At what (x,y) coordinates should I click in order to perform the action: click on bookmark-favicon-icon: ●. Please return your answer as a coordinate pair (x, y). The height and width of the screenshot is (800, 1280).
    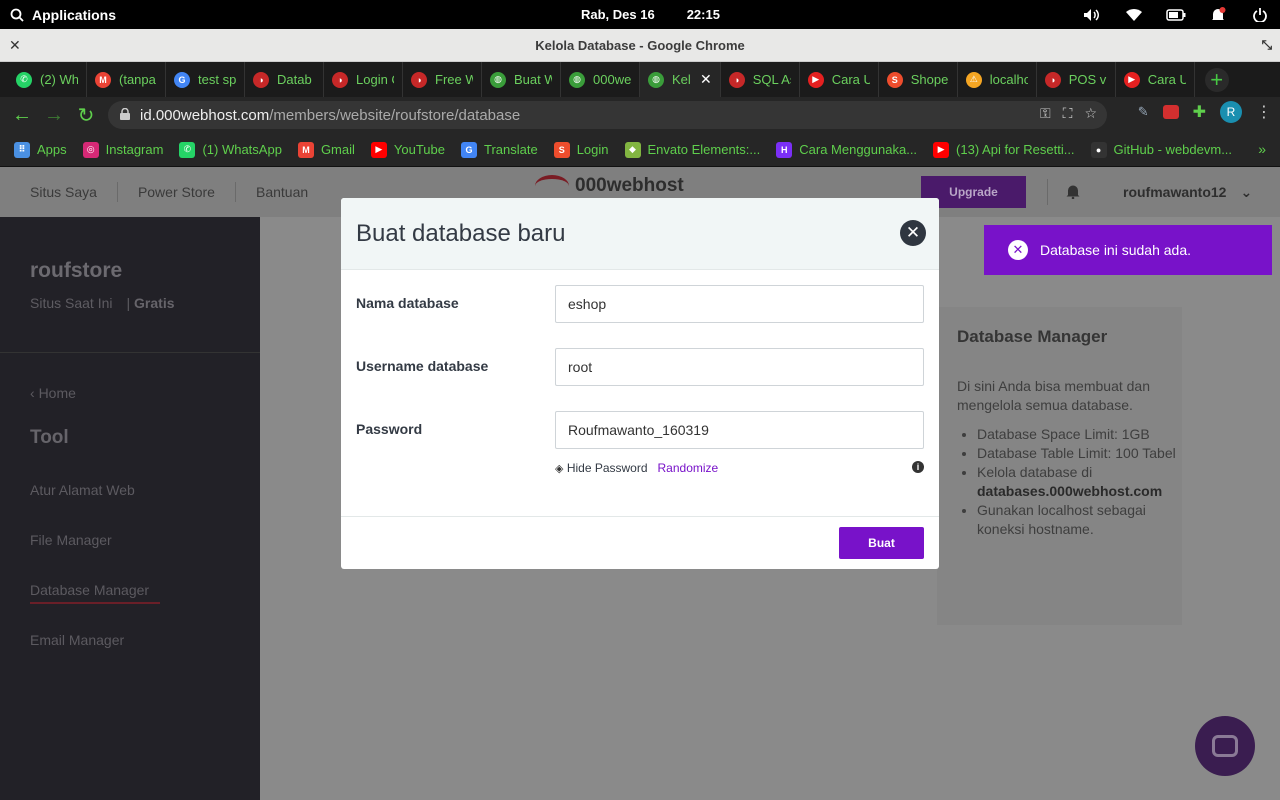
    Looking at the image, I should click on (1098, 149).